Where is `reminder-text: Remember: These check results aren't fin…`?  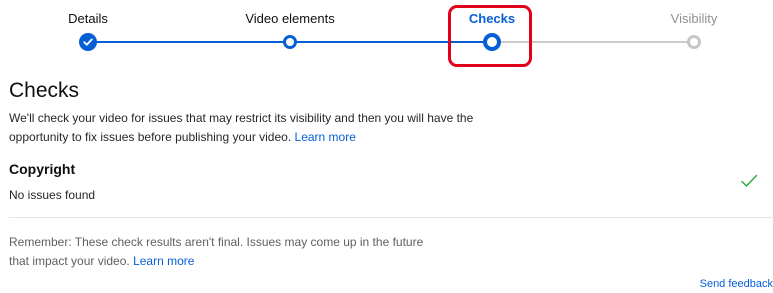 reminder-text: Remember: These check results aren't fin… is located at coordinates (216, 251).